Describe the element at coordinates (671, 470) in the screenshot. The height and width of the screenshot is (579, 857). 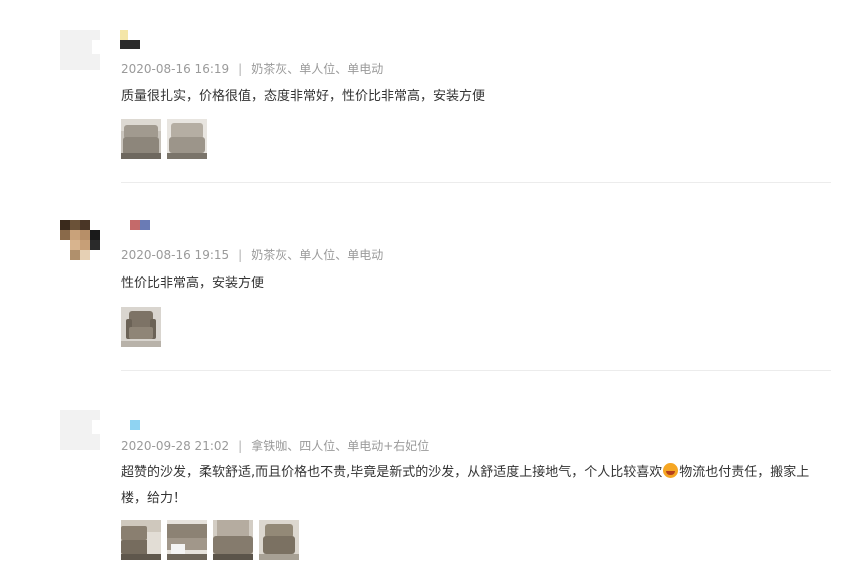
I see `smiling-face-heart-eyes-icon` at that location.